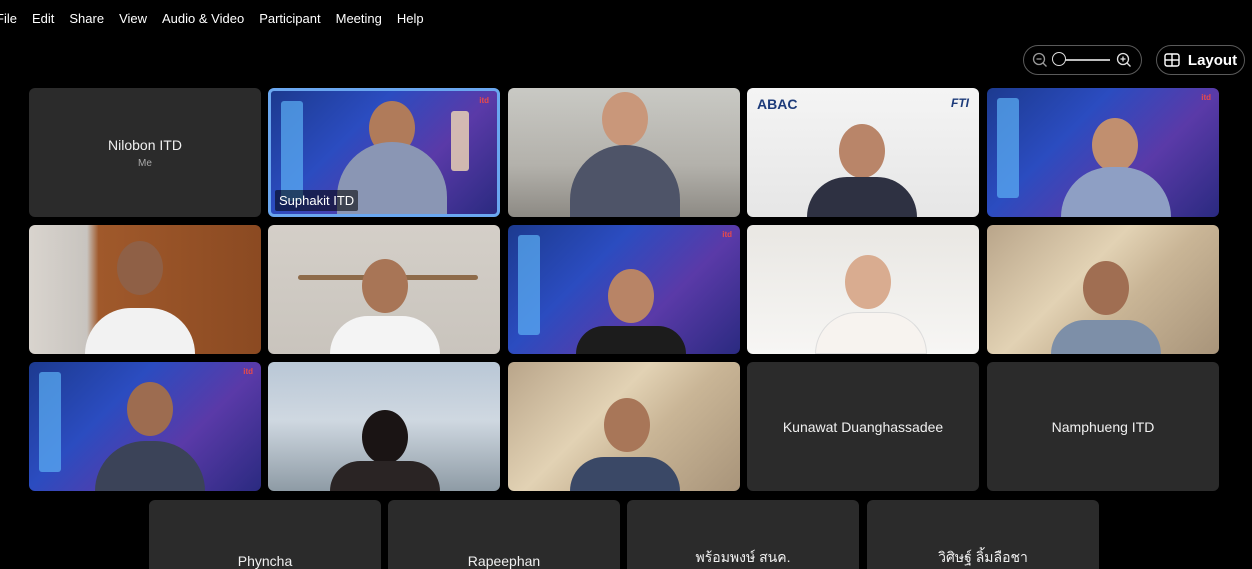 This screenshot has height=569, width=1252. I want to click on layout-button-label: Layout, so click(1212, 60).